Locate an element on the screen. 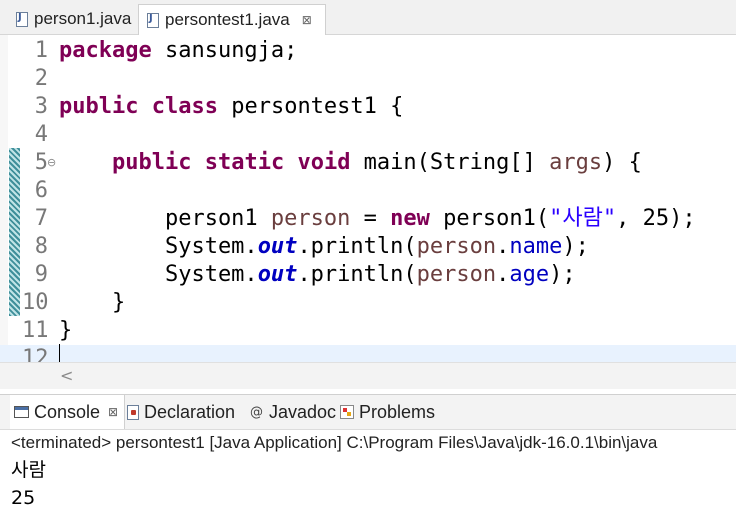 The height and width of the screenshot is (527, 736). line-number: 11 is located at coordinates (35, 330).